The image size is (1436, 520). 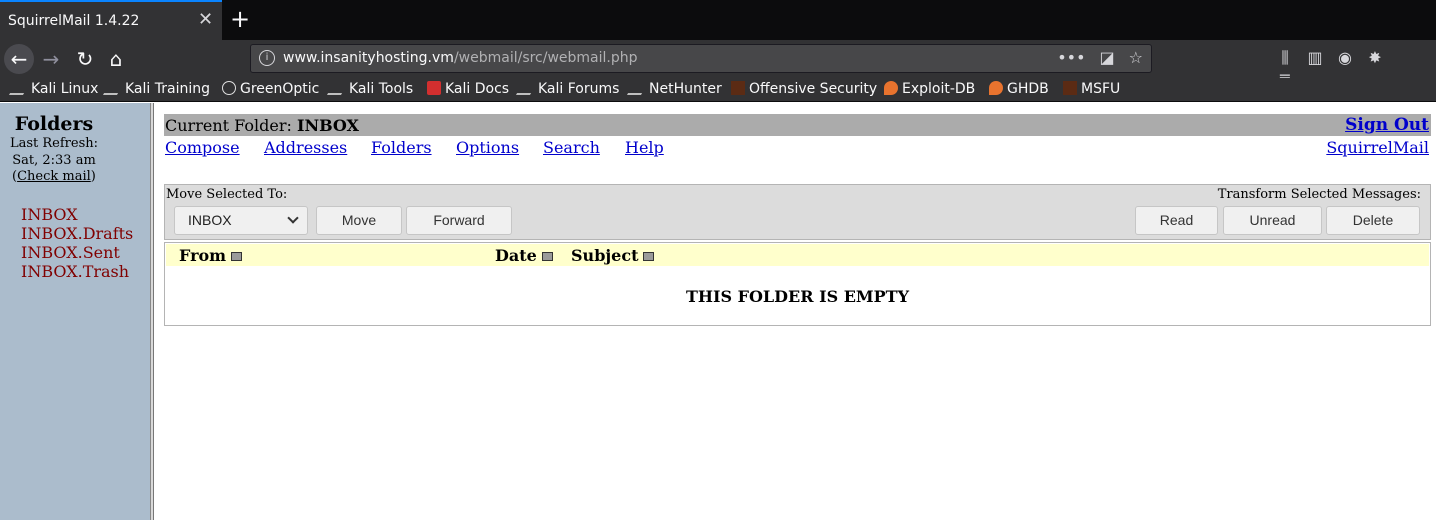 I want to click on pocket-icon: ◪, so click(x=1107, y=57).